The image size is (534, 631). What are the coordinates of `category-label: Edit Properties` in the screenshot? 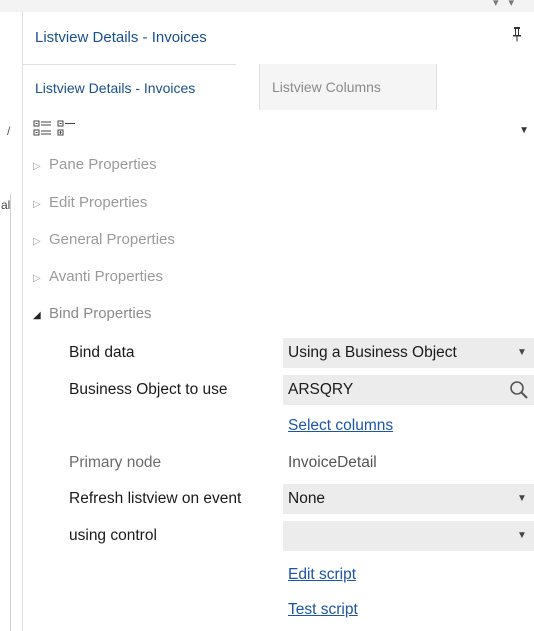 It's located at (98, 202).